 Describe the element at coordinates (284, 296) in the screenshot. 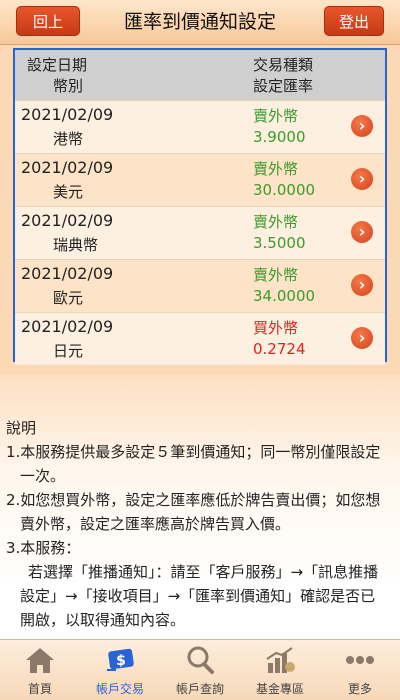

I see `row-rate: 34.0000` at that location.